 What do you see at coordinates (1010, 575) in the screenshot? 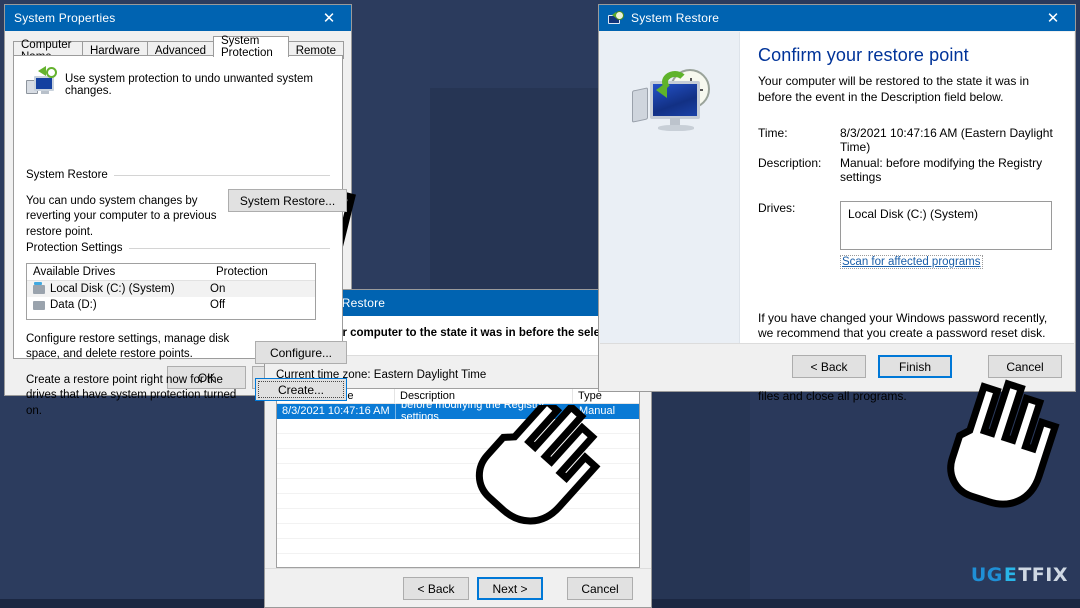
I see `watermark-part-2: E` at bounding box center [1010, 575].